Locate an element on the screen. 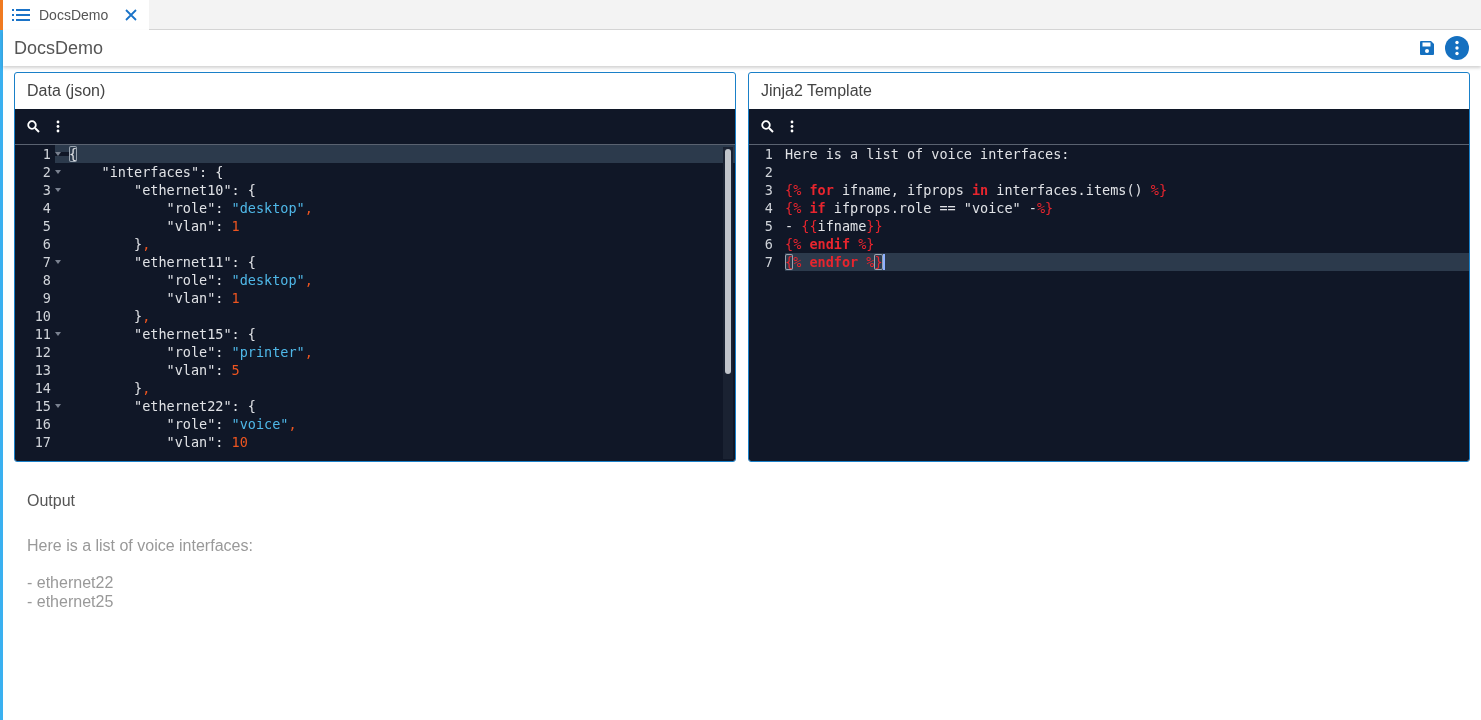 Image resolution: width=1481 pixels, height=720 pixels. output-text: - ethernet25 is located at coordinates (71, 601).